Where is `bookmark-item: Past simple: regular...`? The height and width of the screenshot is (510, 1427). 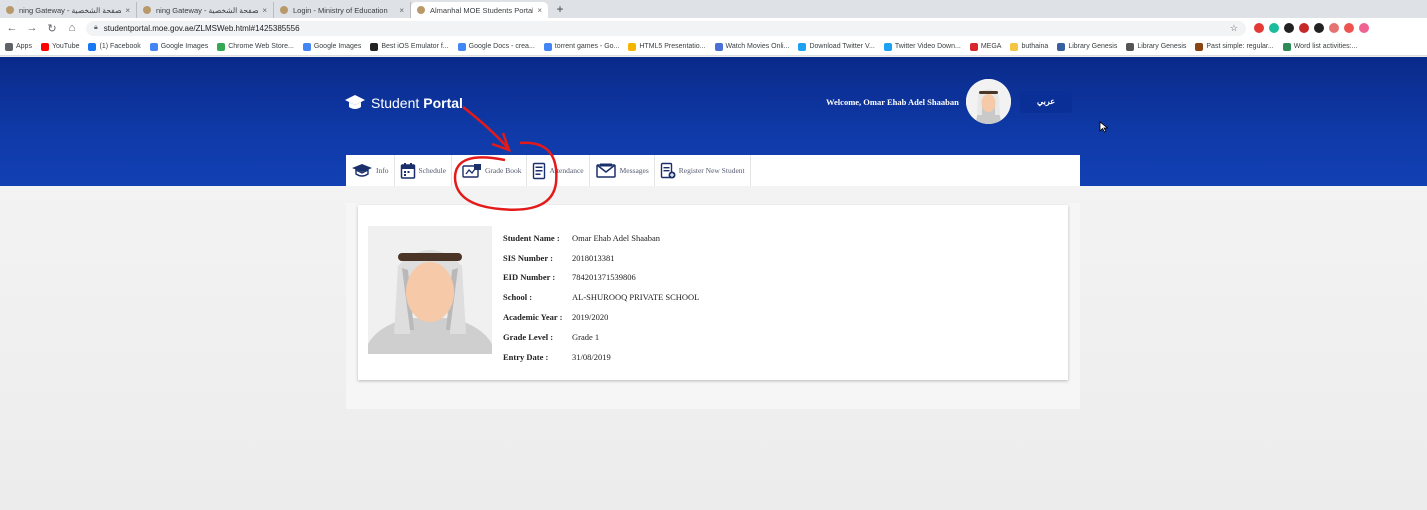
bookmark-item: Past simple: regular... is located at coordinates (1234, 46).